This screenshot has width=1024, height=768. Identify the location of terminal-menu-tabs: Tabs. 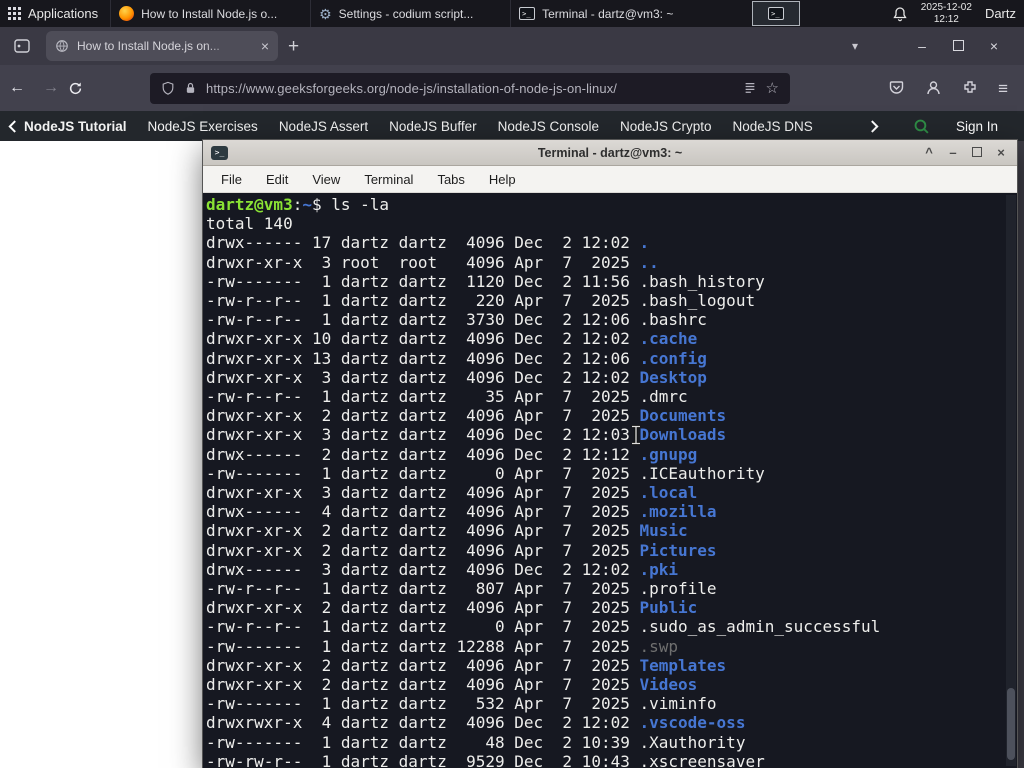
(450, 179).